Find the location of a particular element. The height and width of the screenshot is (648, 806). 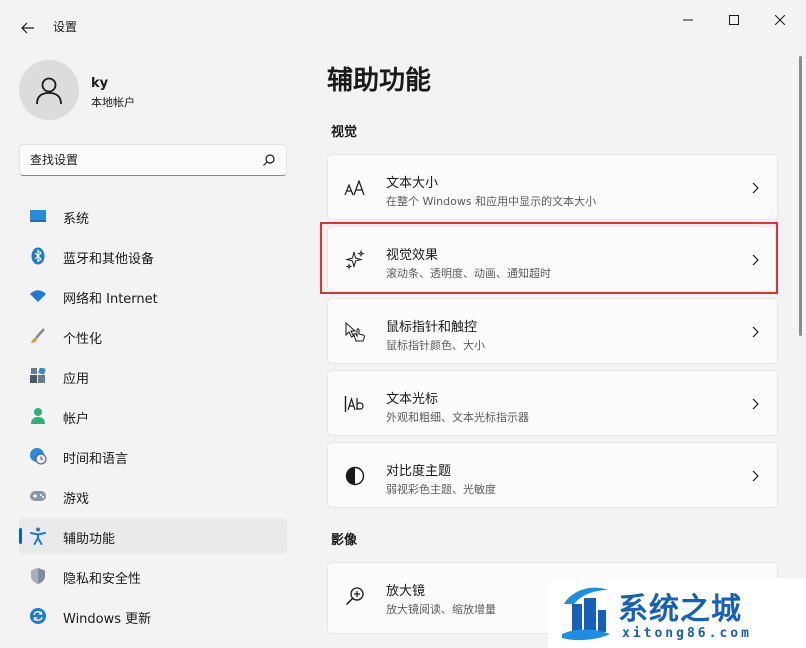

card-description: 鼠标指针颜色、大小 is located at coordinates (435, 345).